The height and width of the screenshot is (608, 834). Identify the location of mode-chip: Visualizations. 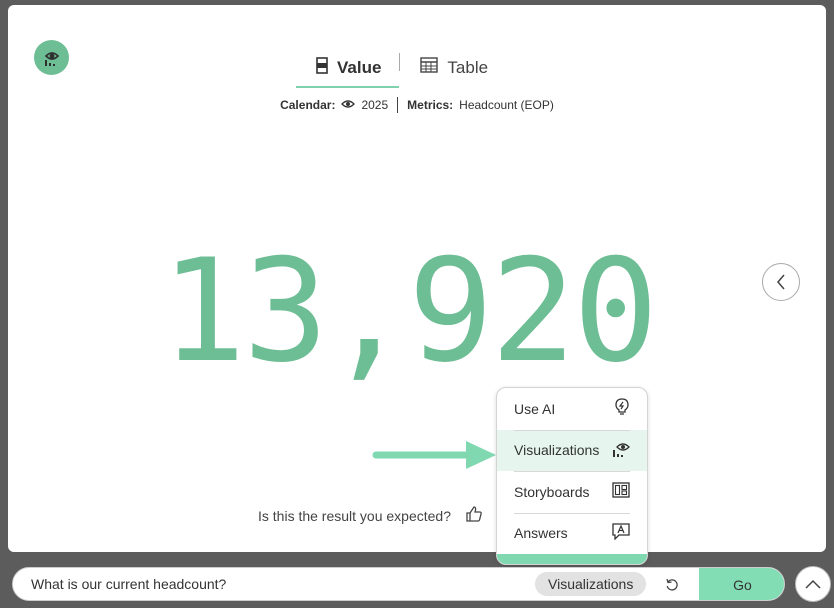
(591, 584).